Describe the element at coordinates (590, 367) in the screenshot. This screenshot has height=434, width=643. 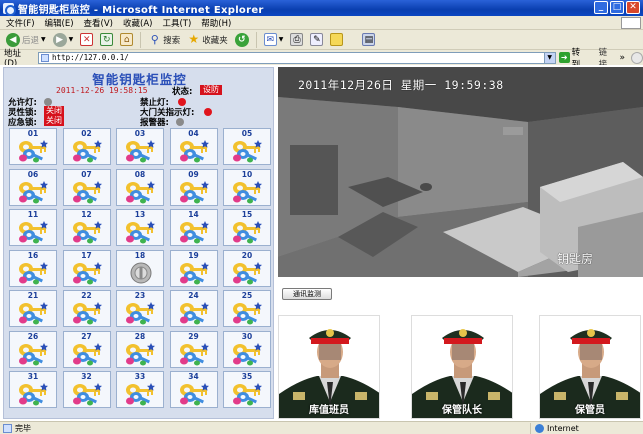
I see `staff-card-3: 保管员` at that location.